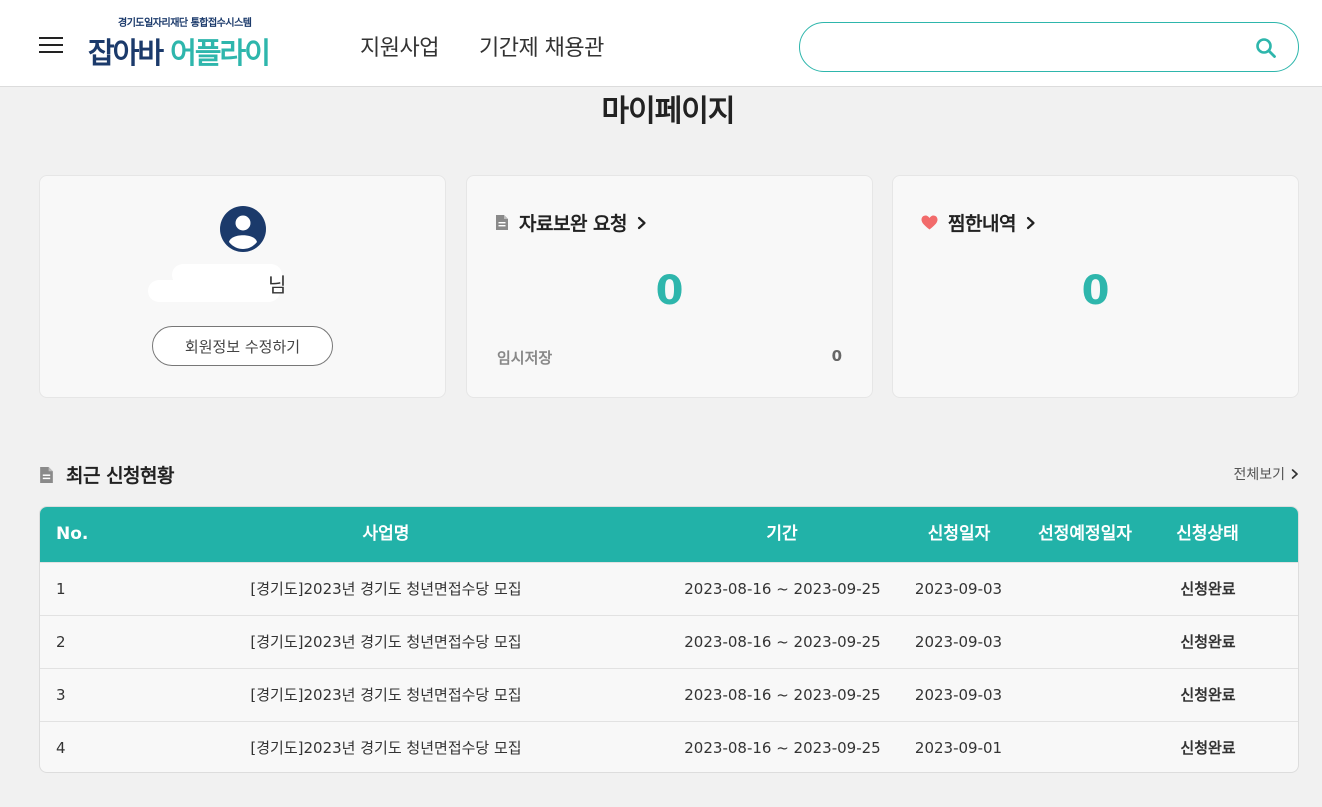 This screenshot has height=807, width=1322. I want to click on cell-no: 4, so click(61, 748).